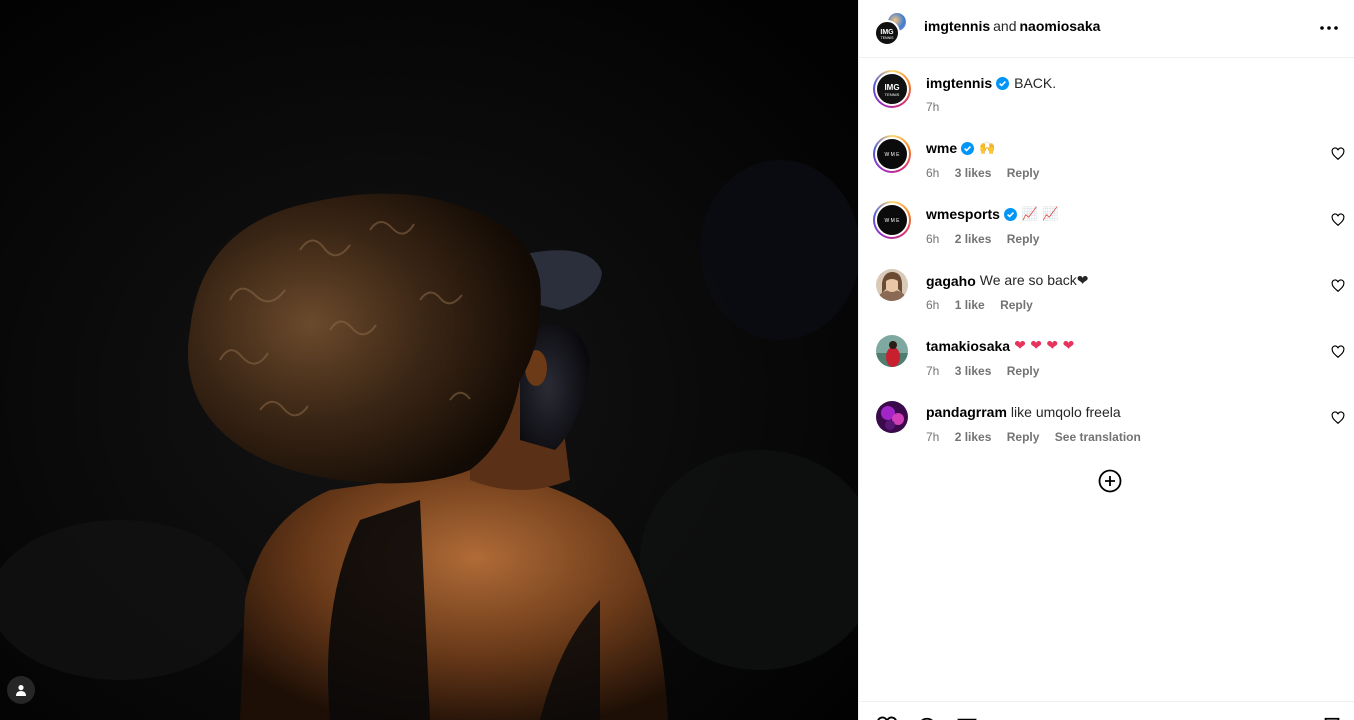 The image size is (1354, 720). What do you see at coordinates (1059, 26) in the screenshot?
I see `author-link-naomiosaka: naomiosaka` at bounding box center [1059, 26].